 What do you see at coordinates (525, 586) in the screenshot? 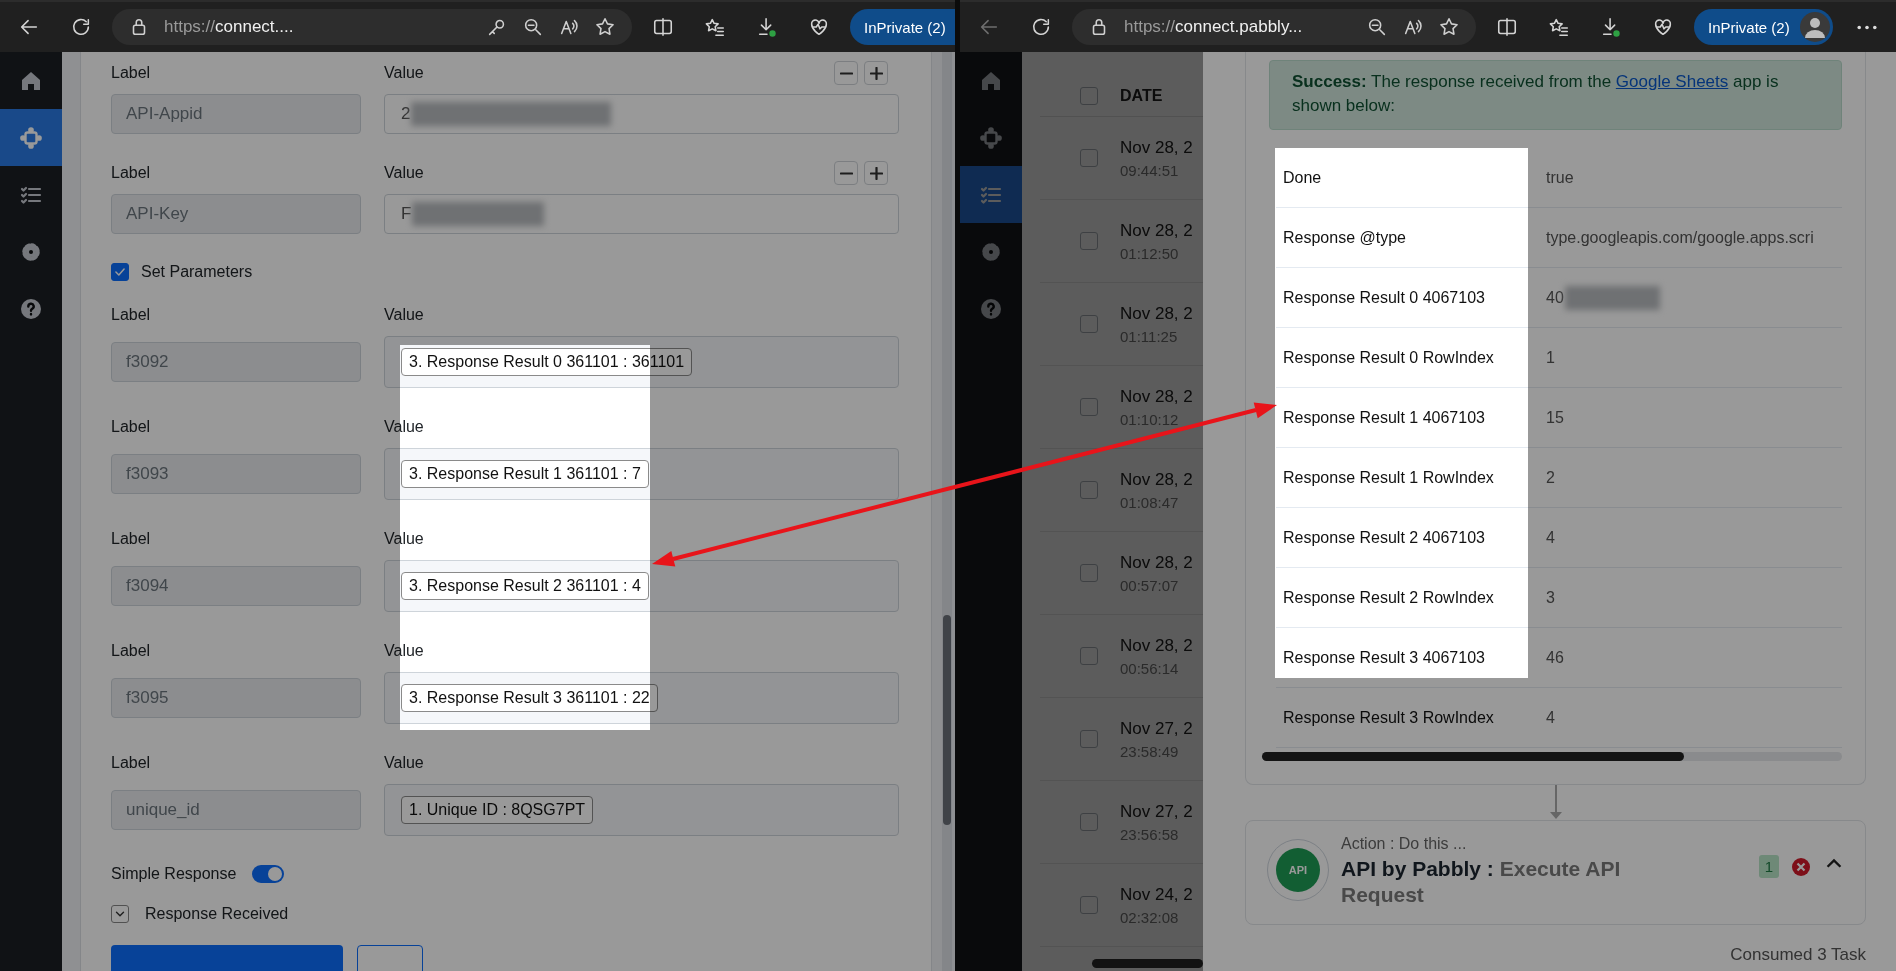
I see `variable-tag: 3. Response Result 2 361101 : 4` at bounding box center [525, 586].